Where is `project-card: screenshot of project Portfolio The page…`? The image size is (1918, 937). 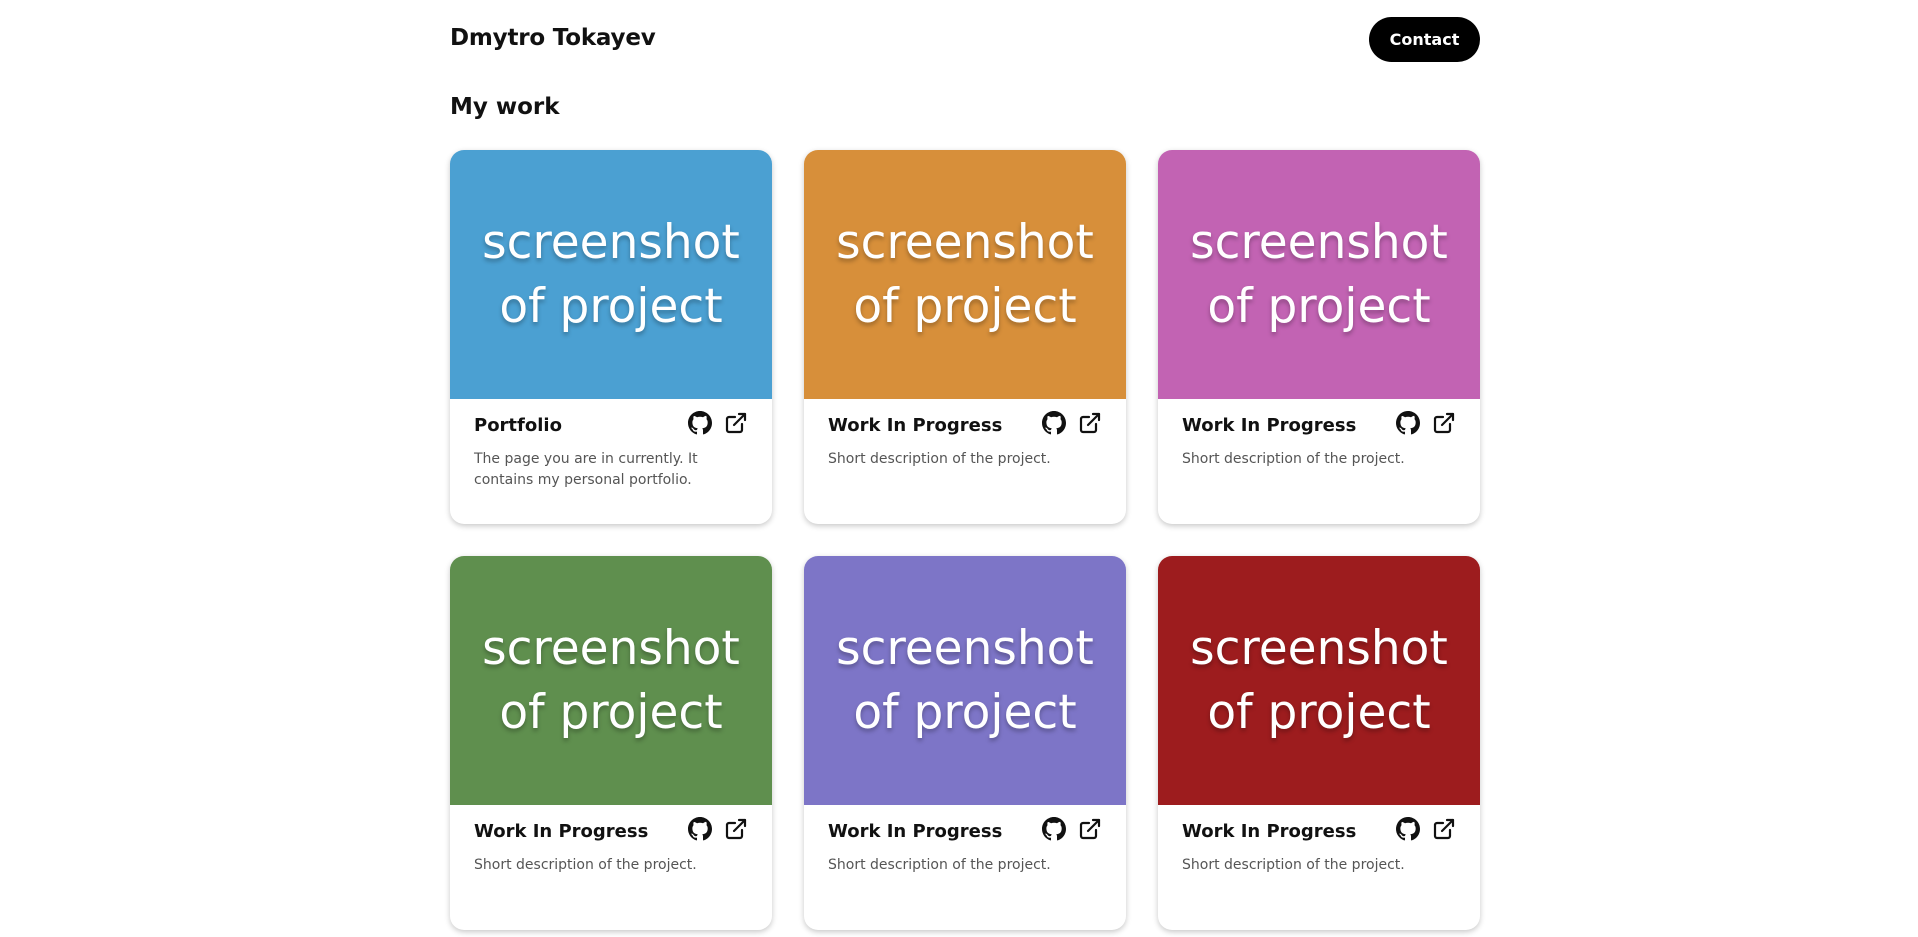 project-card: screenshot of project Portfolio The page… is located at coordinates (611, 337).